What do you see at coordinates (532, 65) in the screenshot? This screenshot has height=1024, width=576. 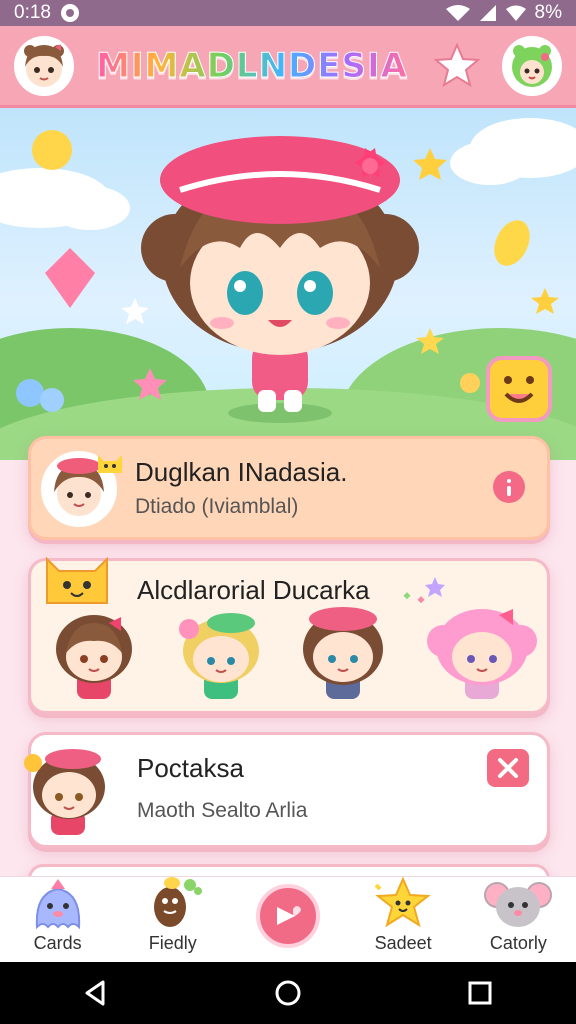 I see `friend-avatar` at bounding box center [532, 65].